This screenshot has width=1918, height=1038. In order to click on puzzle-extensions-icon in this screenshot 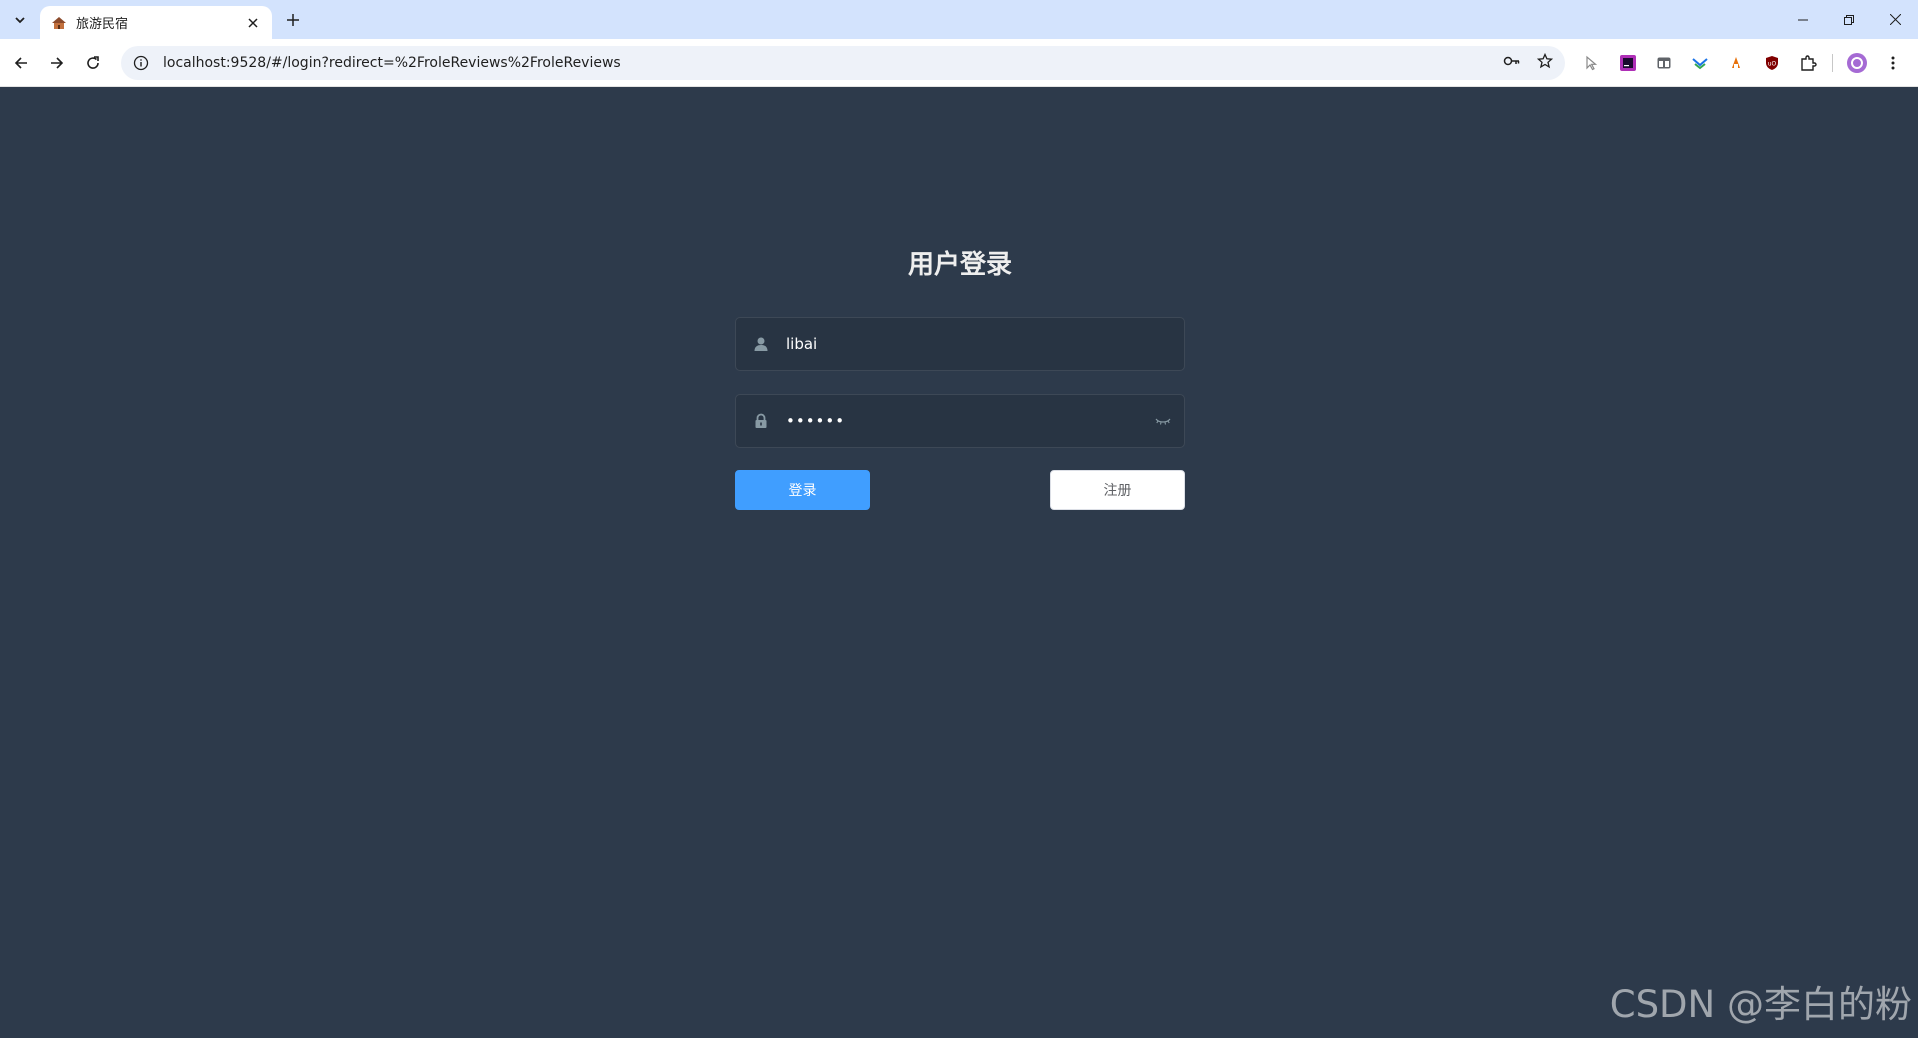, I will do `click(1808, 63)`.